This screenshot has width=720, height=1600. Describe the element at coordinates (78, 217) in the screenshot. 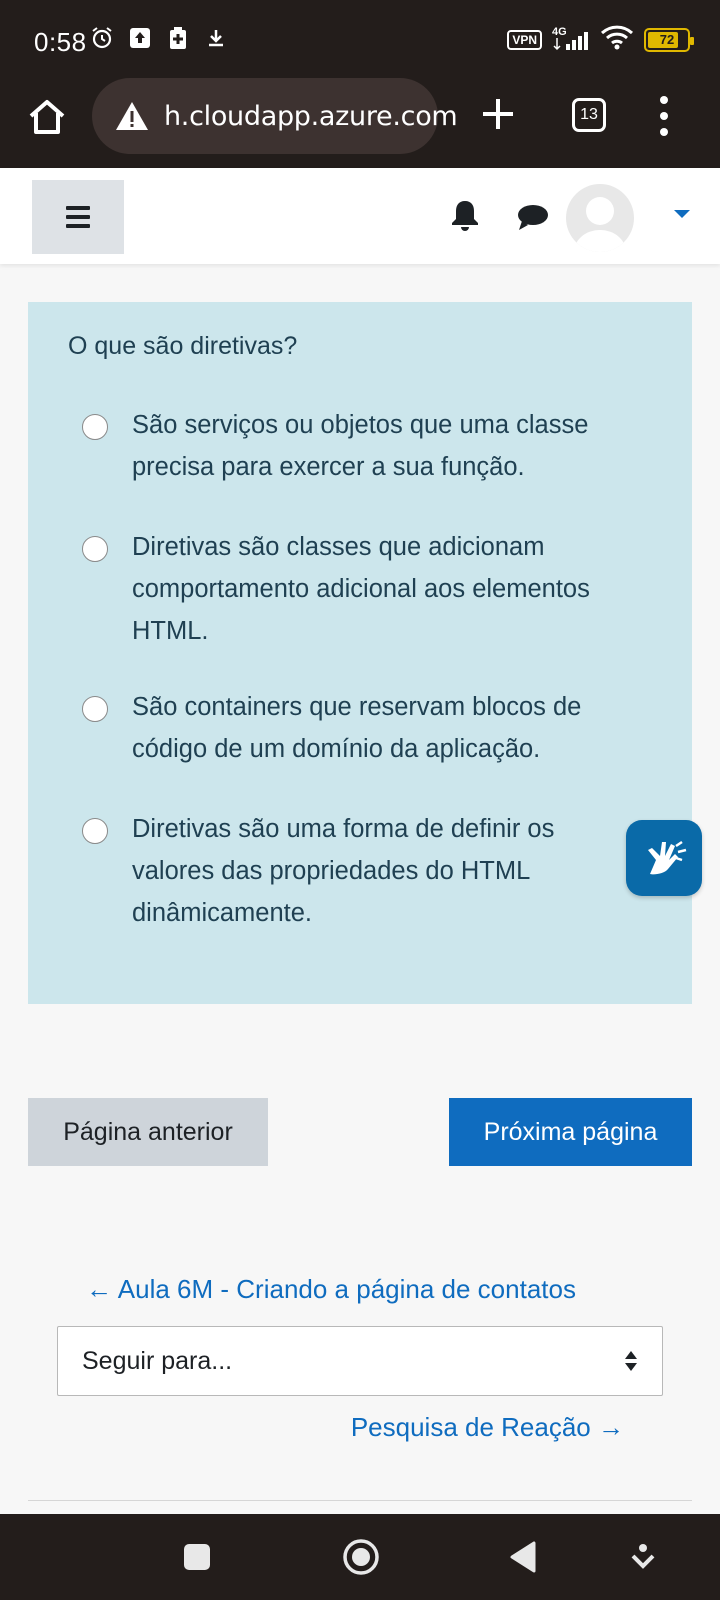

I see `menu-icon` at that location.